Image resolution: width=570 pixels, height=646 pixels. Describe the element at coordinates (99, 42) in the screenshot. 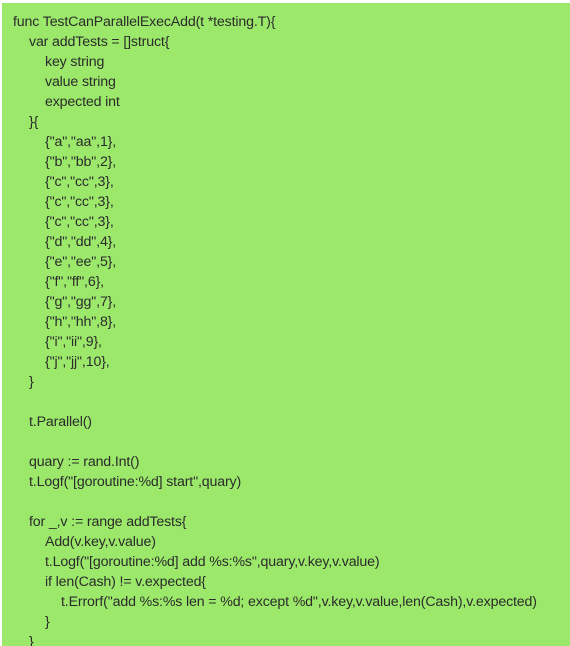

I see `code-line: var addTests = []struct{` at that location.